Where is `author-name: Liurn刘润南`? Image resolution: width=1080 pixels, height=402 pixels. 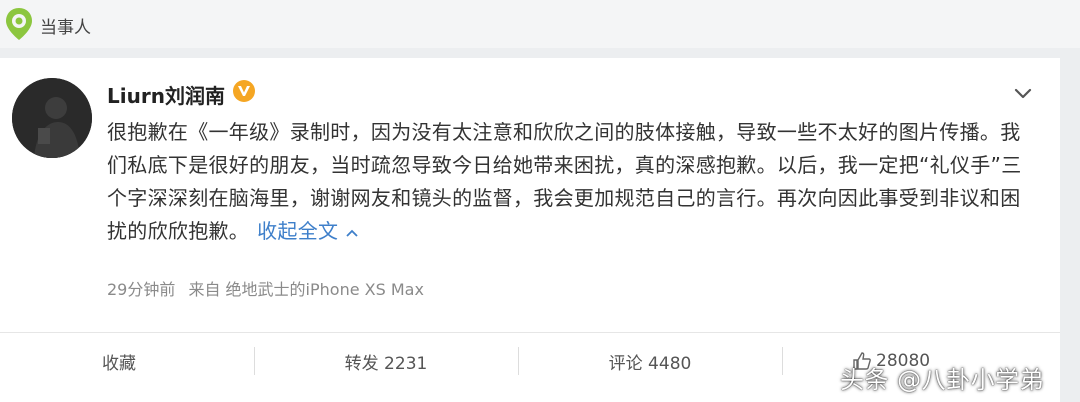 author-name: Liurn刘润南 is located at coordinates (166, 94).